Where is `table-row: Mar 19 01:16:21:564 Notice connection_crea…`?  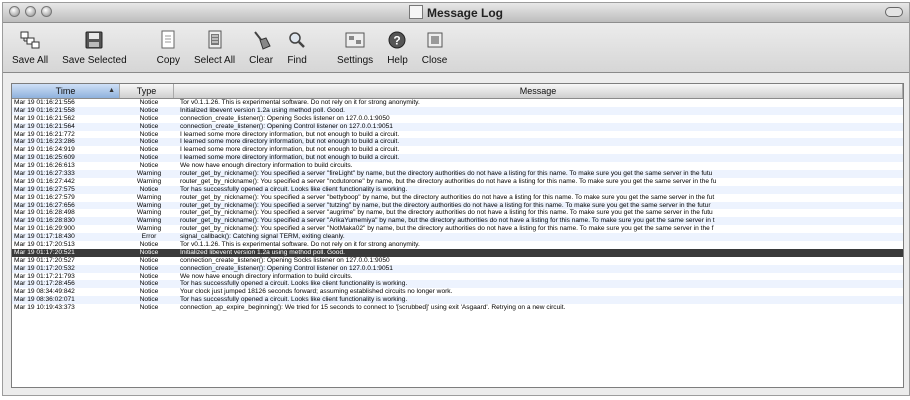 table-row: Mar 19 01:16:21:564 Notice connection_crea… is located at coordinates (457, 126).